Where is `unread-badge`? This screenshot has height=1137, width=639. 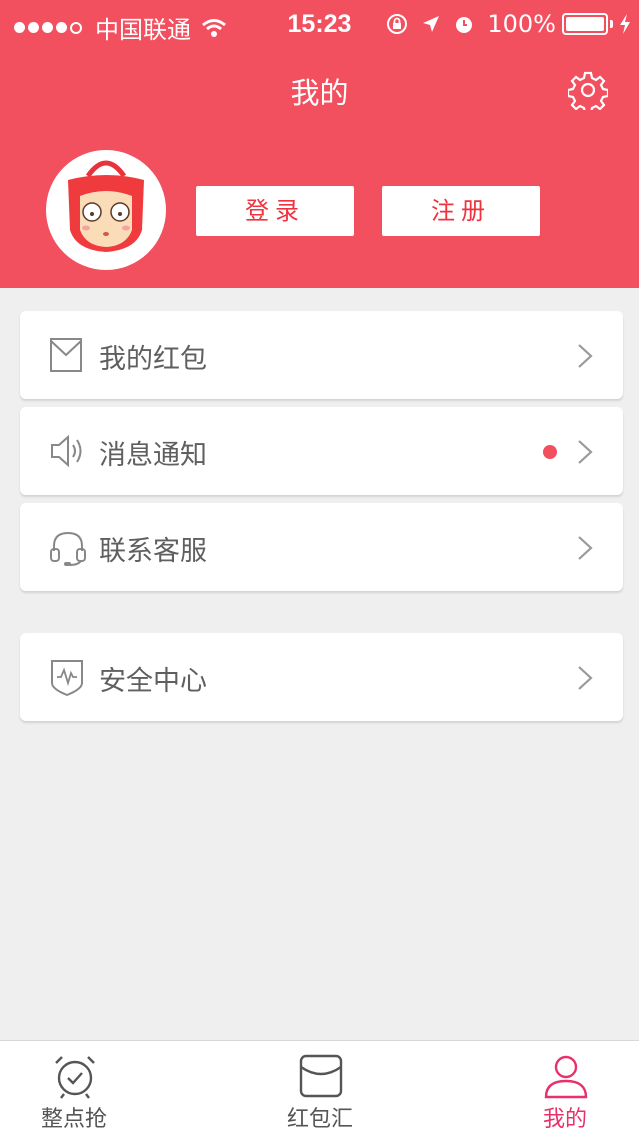 unread-badge is located at coordinates (550, 452).